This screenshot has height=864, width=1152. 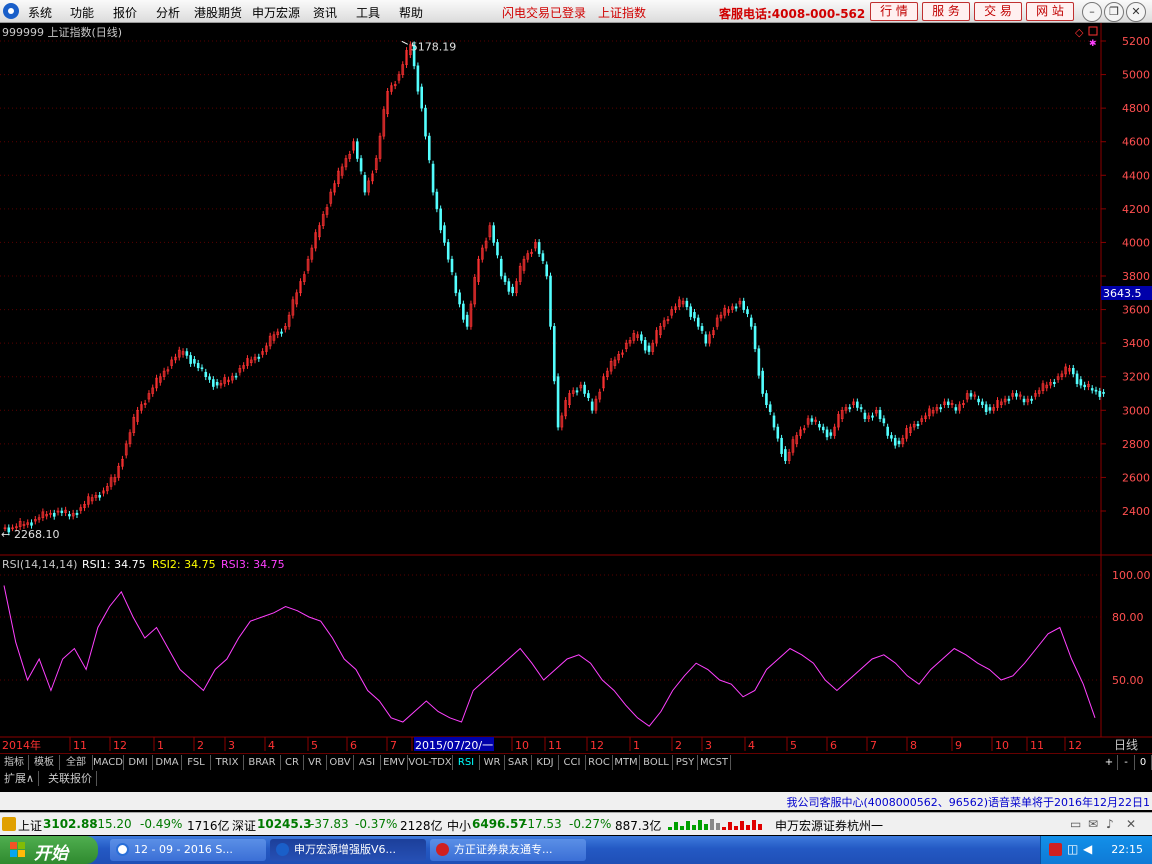 What do you see at coordinates (1092, 12) in the screenshot?
I see `minimize-icon: –` at bounding box center [1092, 12].